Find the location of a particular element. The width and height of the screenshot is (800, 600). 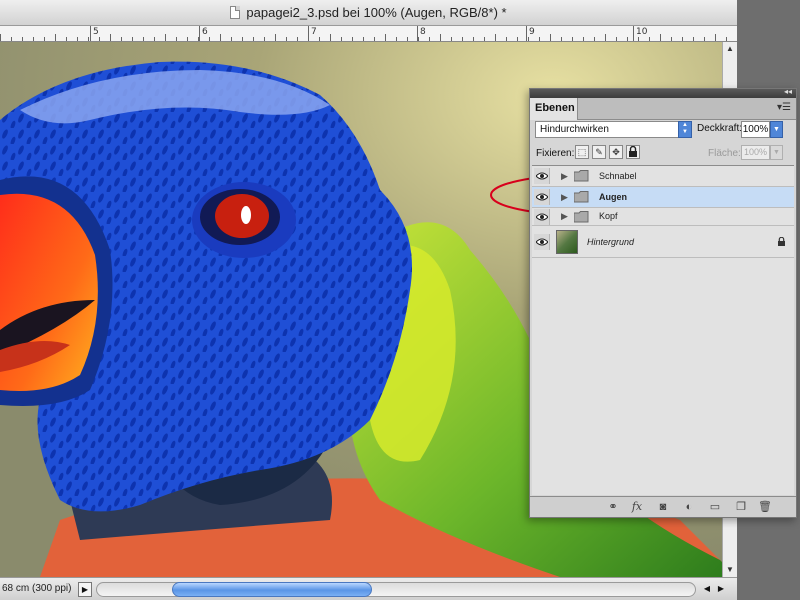

blend-mode-select: Hindurchwirken ▲ ▼ is located at coordinates (613, 129).